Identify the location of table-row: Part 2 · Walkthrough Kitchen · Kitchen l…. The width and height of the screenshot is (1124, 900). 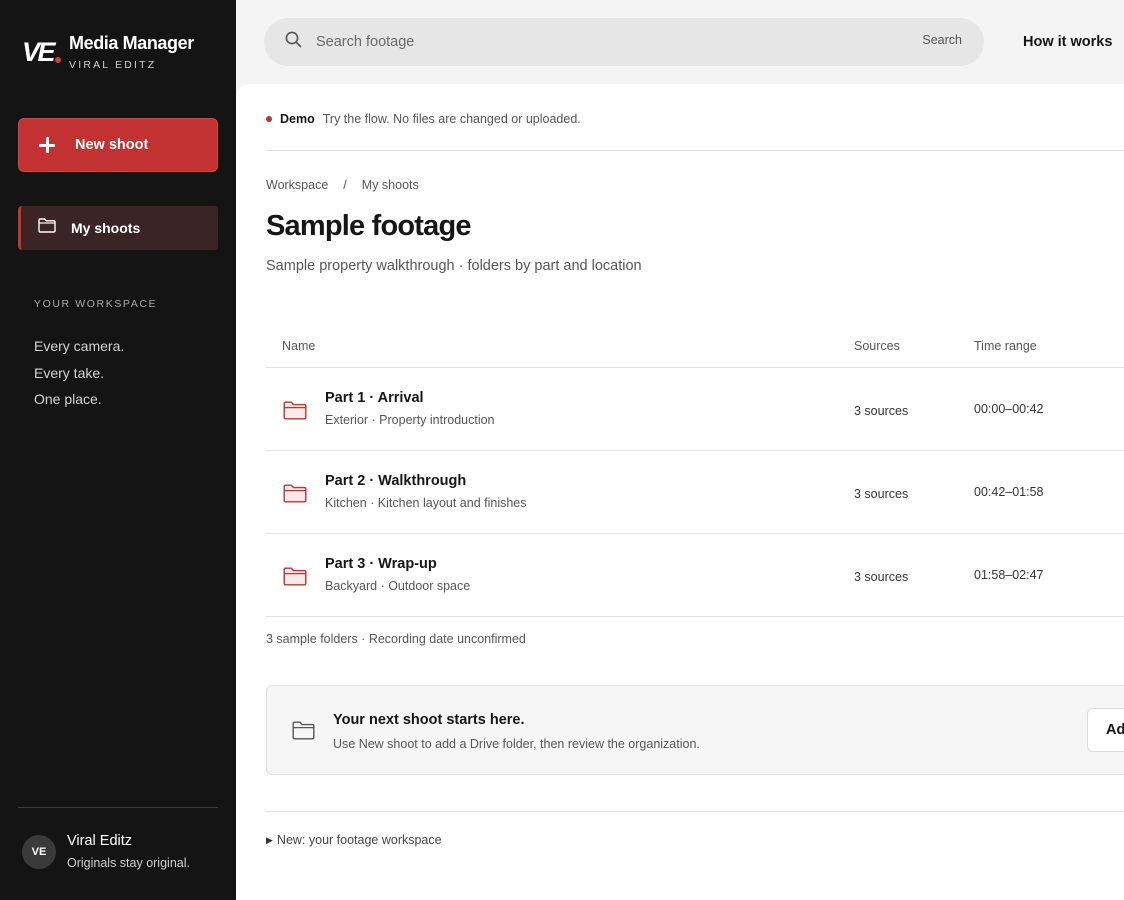
(695, 492).